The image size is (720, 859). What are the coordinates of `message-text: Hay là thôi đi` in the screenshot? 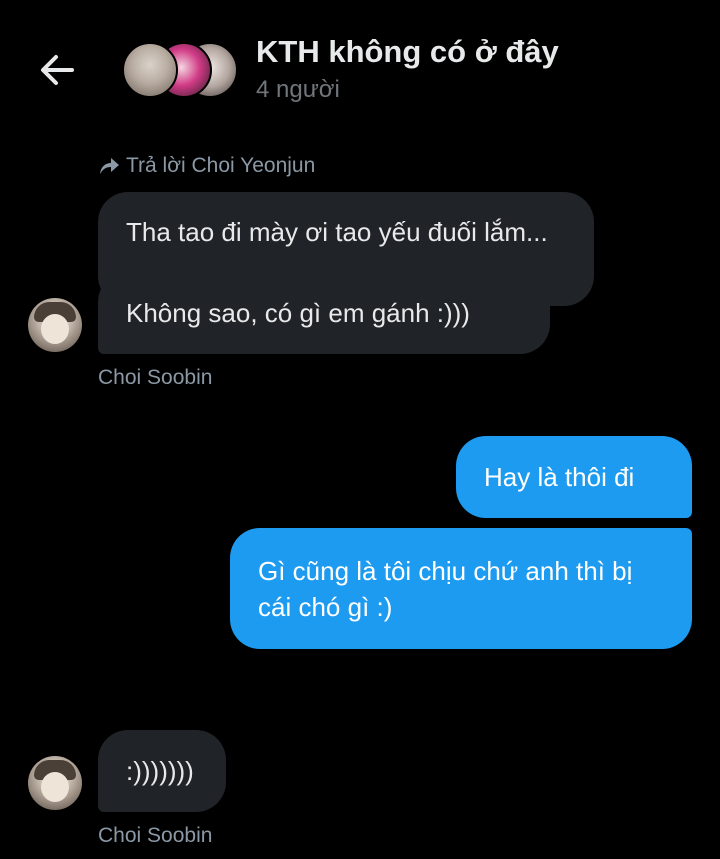 It's located at (559, 477).